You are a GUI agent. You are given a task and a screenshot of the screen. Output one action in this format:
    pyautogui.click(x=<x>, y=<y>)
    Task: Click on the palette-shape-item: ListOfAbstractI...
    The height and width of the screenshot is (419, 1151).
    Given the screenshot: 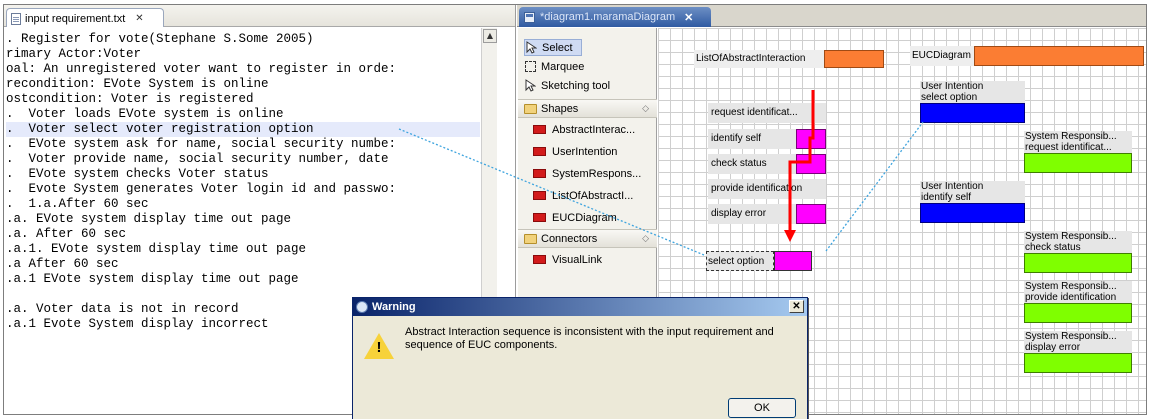 What is the action you would take?
    pyautogui.click(x=587, y=195)
    